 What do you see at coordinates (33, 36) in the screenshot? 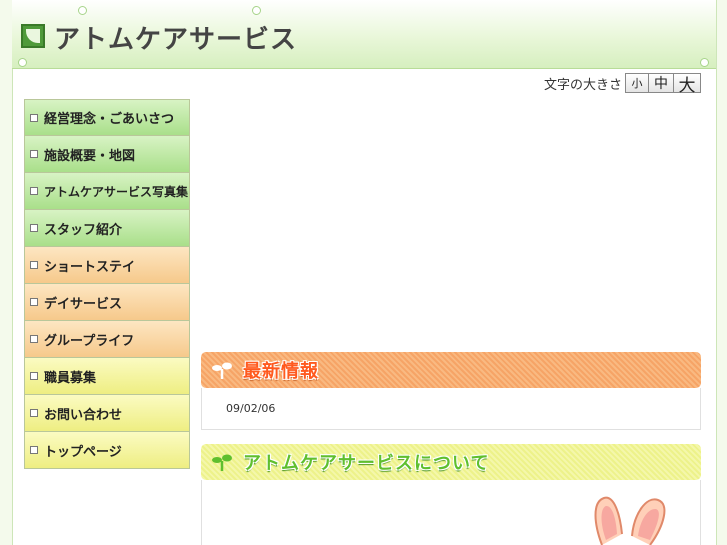
I see `logo-icon` at bounding box center [33, 36].